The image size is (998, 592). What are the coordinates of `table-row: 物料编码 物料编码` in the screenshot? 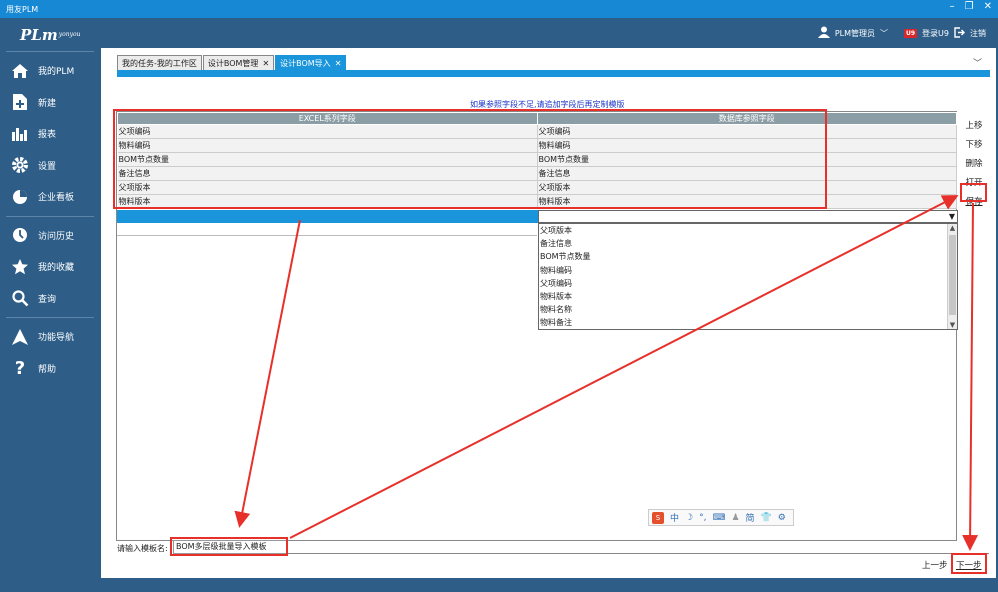 It's located at (537, 145).